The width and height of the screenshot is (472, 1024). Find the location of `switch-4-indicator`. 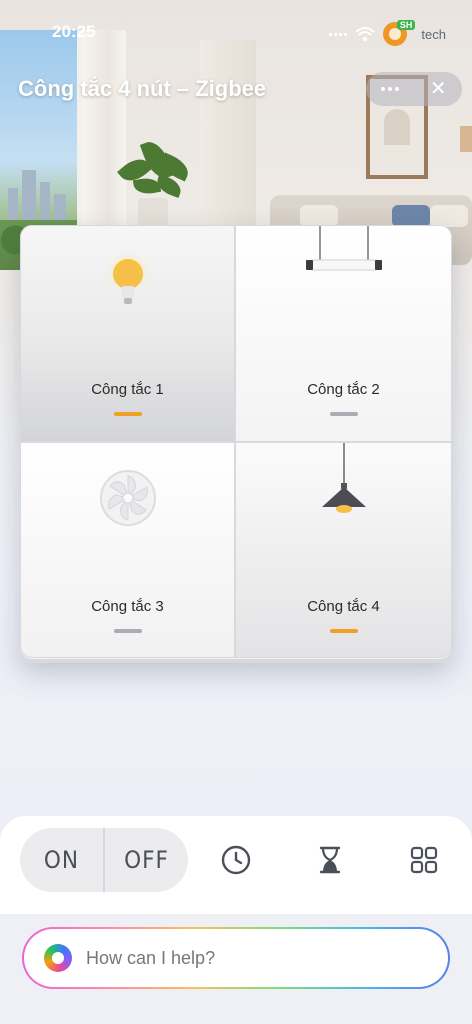

switch-4-indicator is located at coordinates (343, 631).